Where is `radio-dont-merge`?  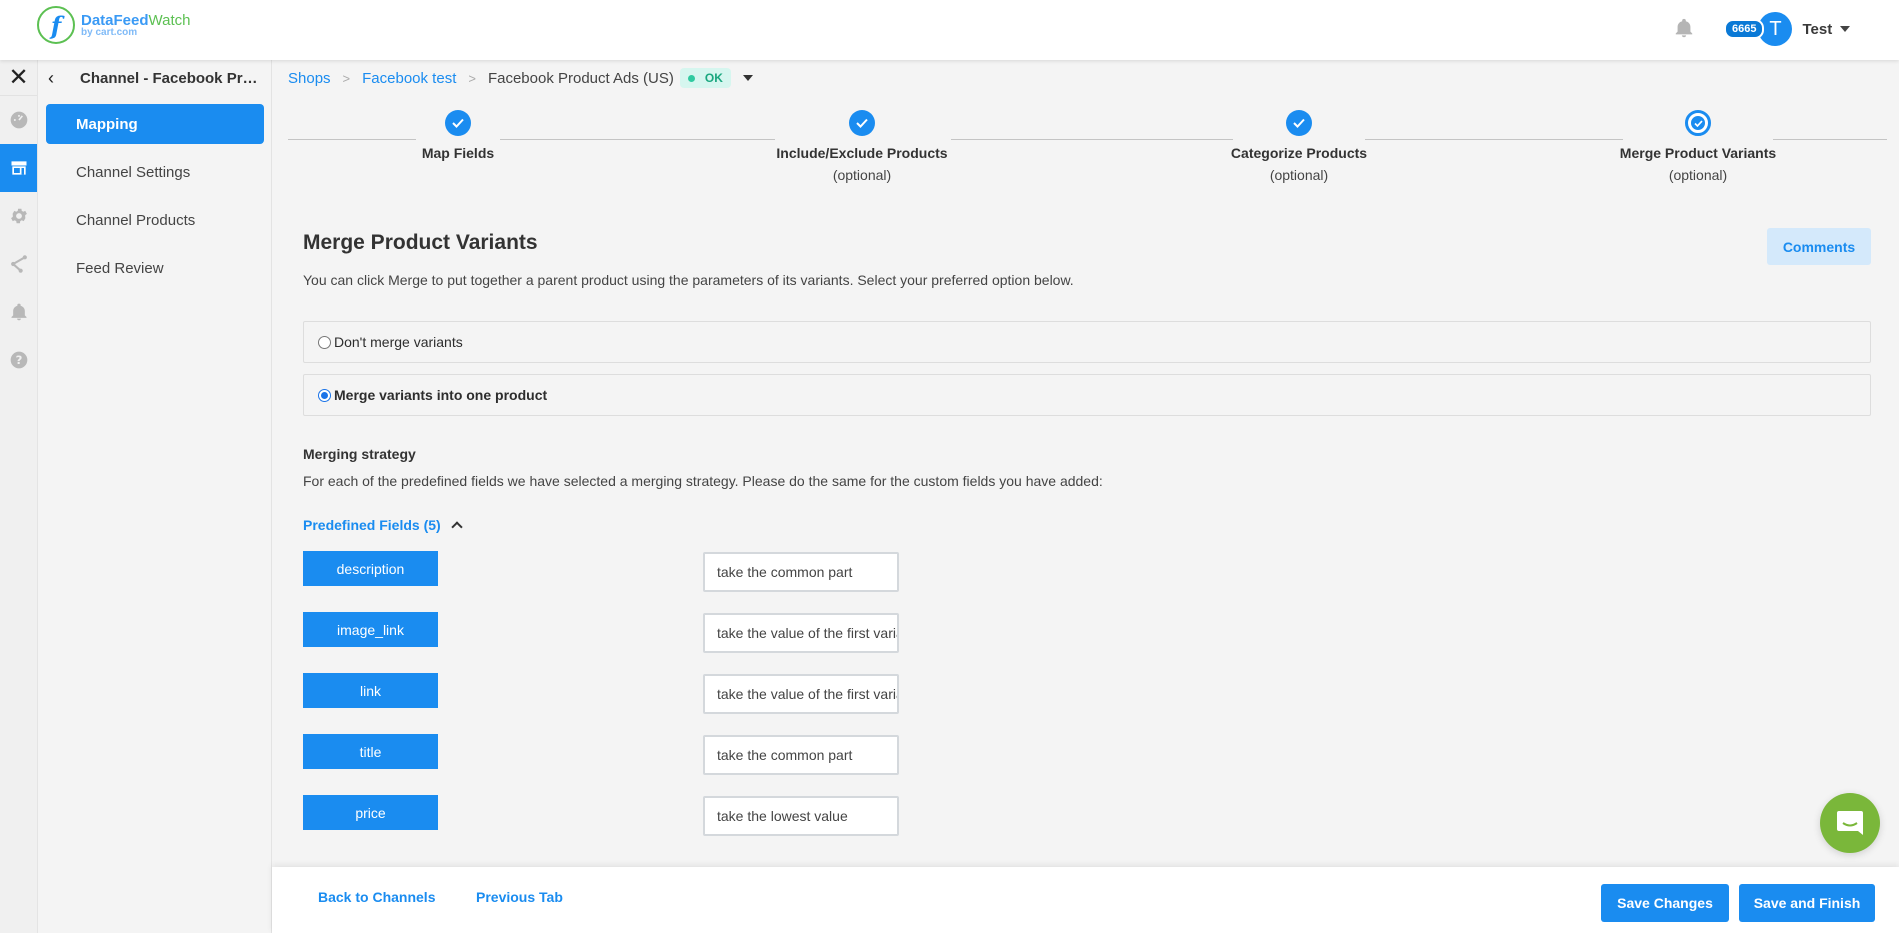 radio-dont-merge is located at coordinates (324, 342).